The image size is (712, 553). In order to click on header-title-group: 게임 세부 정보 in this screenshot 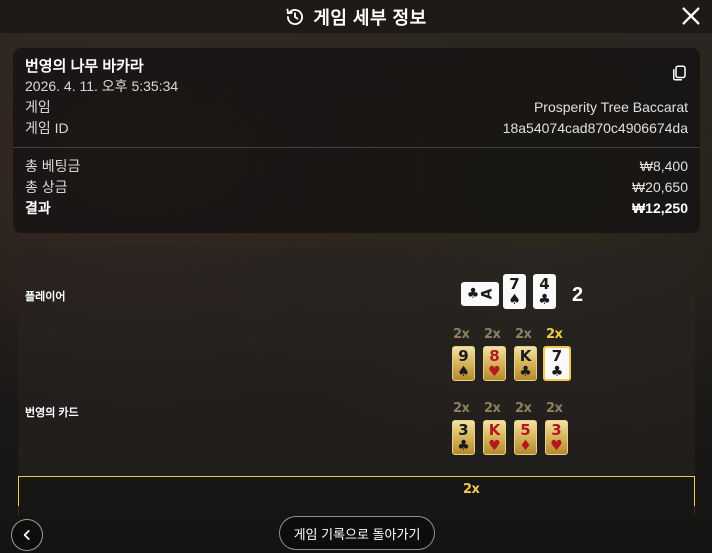, I will do `click(355, 17)`.